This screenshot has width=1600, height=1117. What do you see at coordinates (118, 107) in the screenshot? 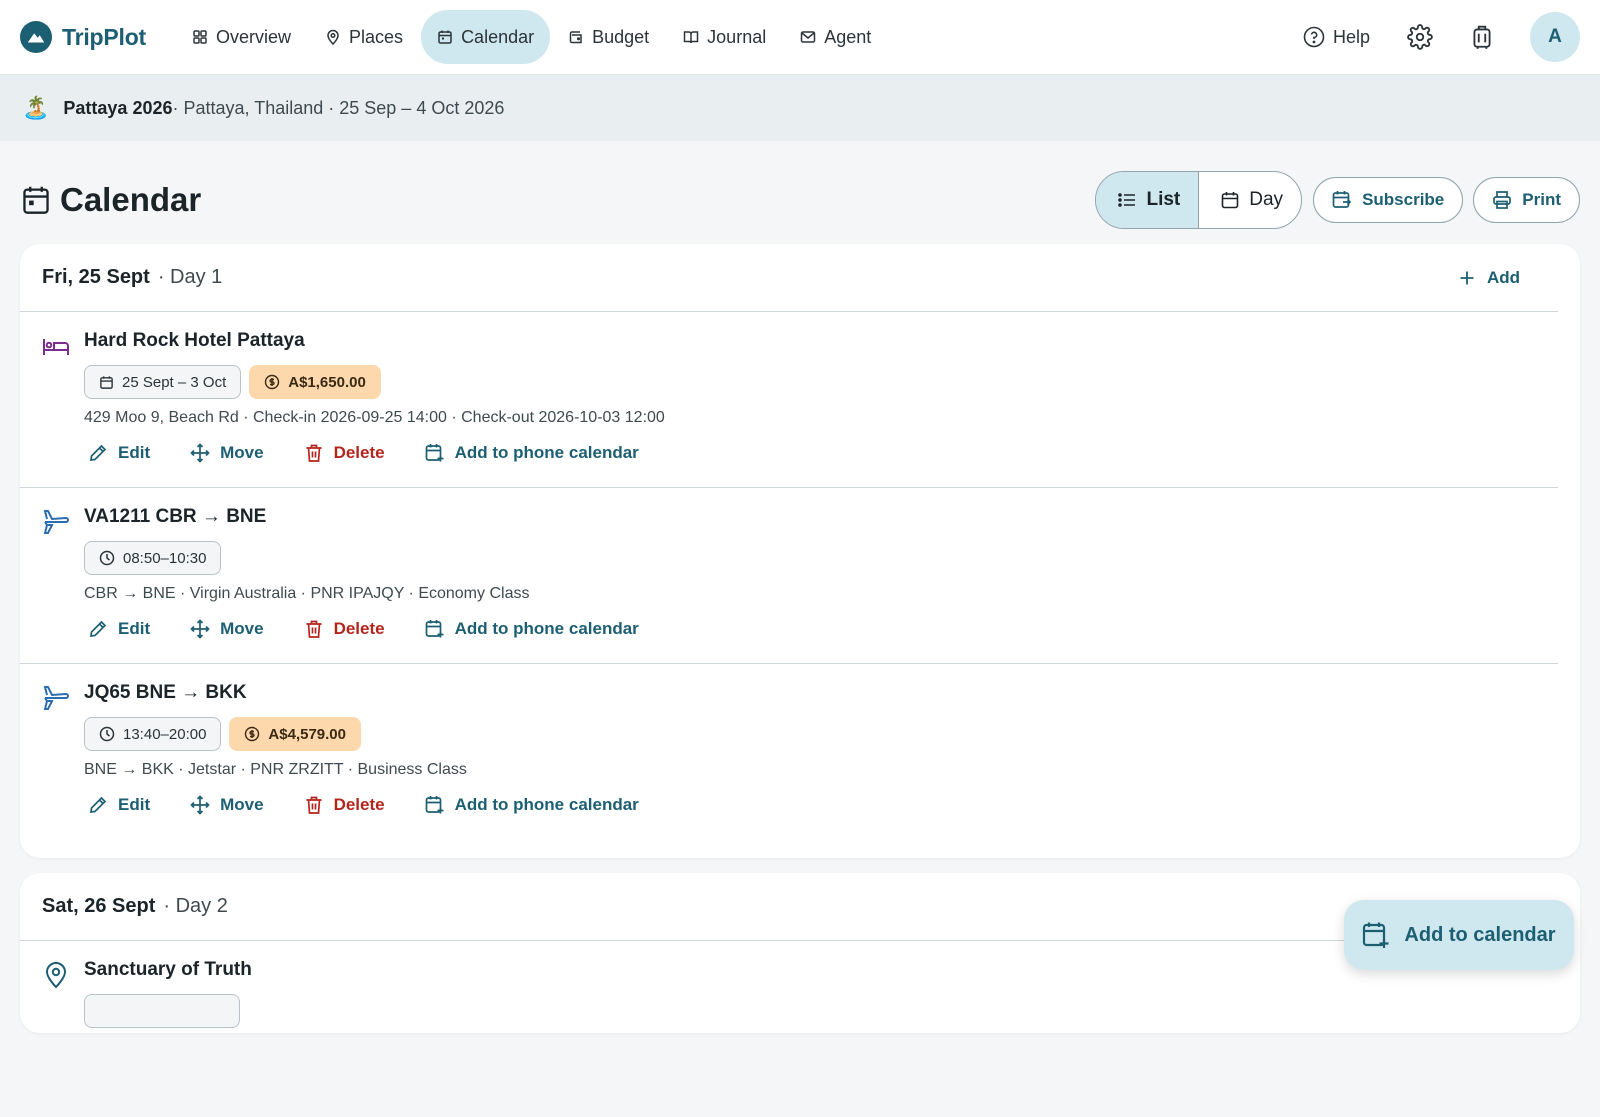
I see `trip-name: Pattaya 2026` at bounding box center [118, 107].